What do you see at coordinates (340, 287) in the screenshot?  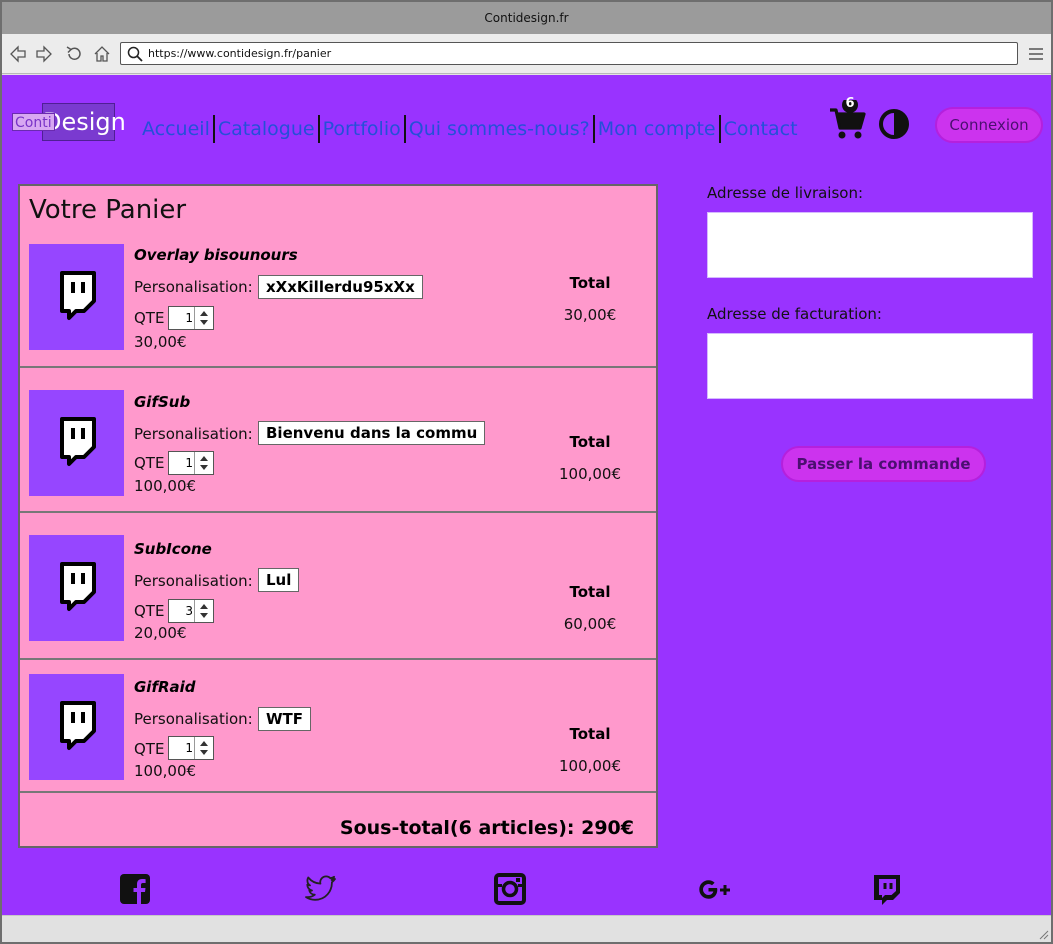 I see `customization-value: xXxKillerdu95xXx` at bounding box center [340, 287].